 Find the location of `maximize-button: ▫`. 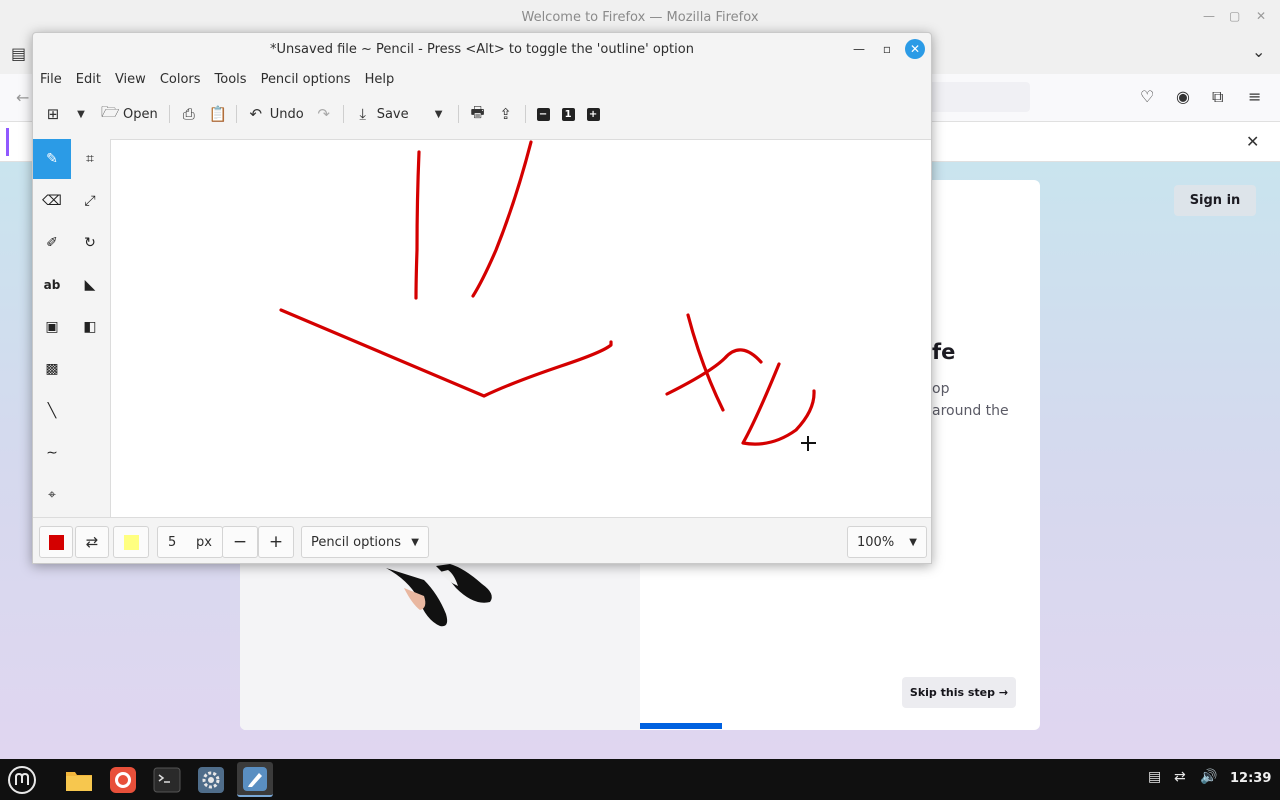

maximize-button: ▫ is located at coordinates (887, 49).